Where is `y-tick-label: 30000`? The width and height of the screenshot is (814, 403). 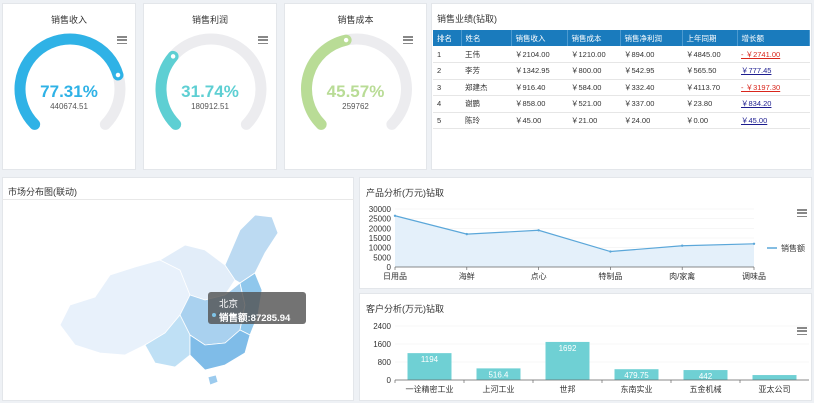
y-tick-label: 30000 is located at coordinates (380, 209).